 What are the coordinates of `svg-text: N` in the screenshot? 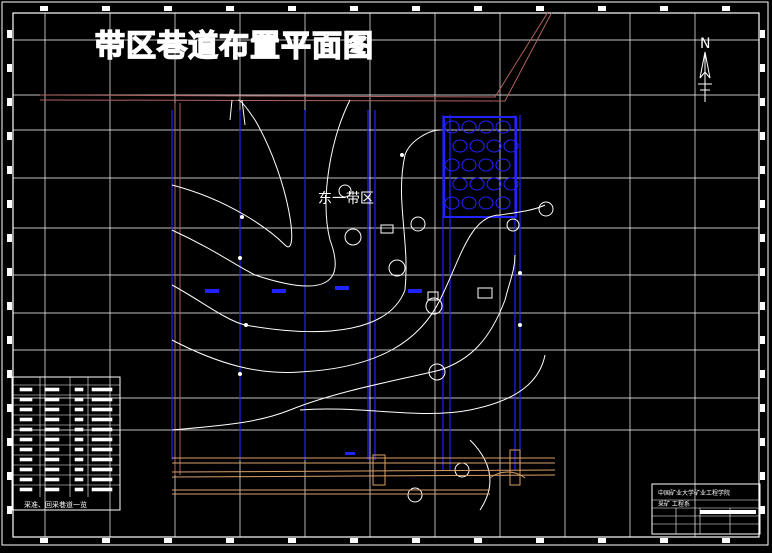 It's located at (705, 44).